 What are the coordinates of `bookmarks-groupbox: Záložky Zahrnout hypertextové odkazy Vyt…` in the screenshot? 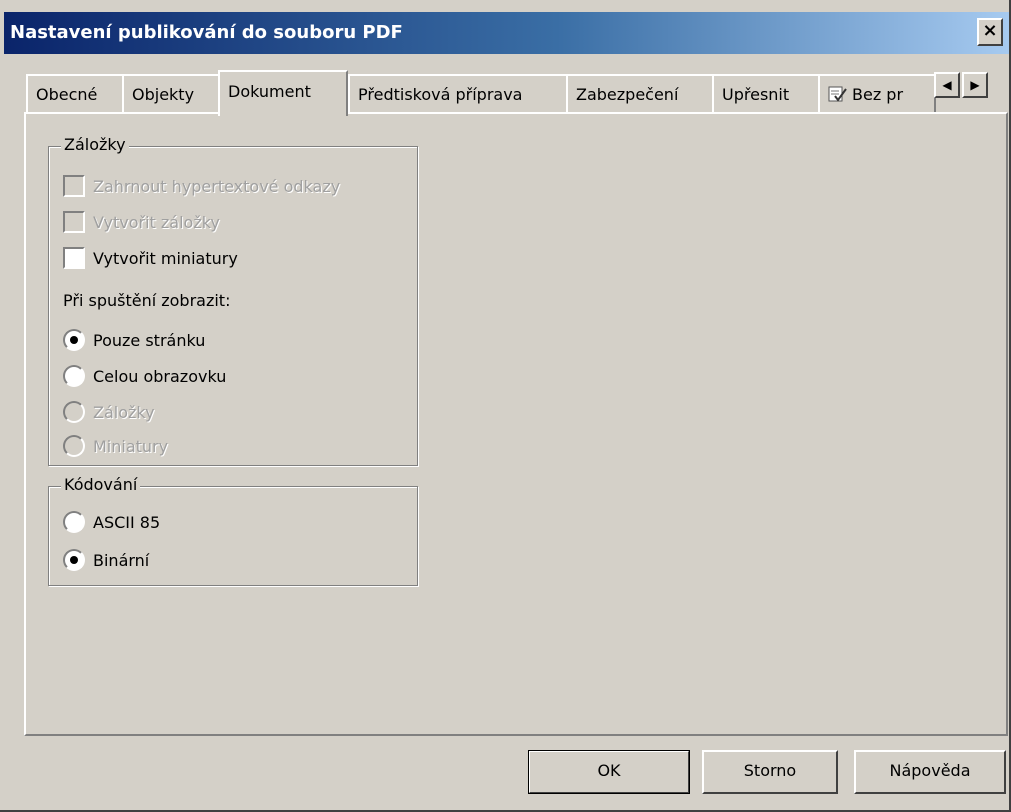 It's located at (233, 300).